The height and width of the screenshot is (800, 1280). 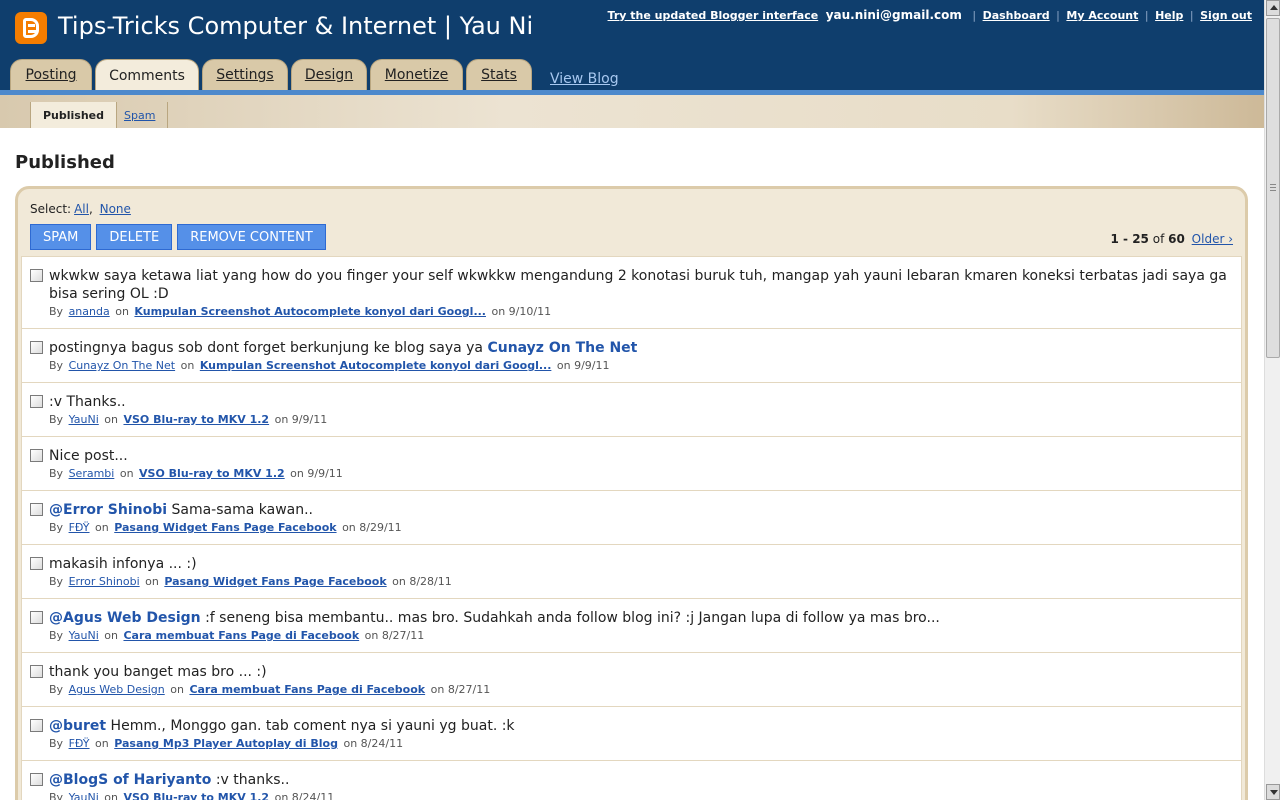 I want to click on bulk-actions: SPAM DELETE REMOVE CONTENT, so click(x=180, y=237).